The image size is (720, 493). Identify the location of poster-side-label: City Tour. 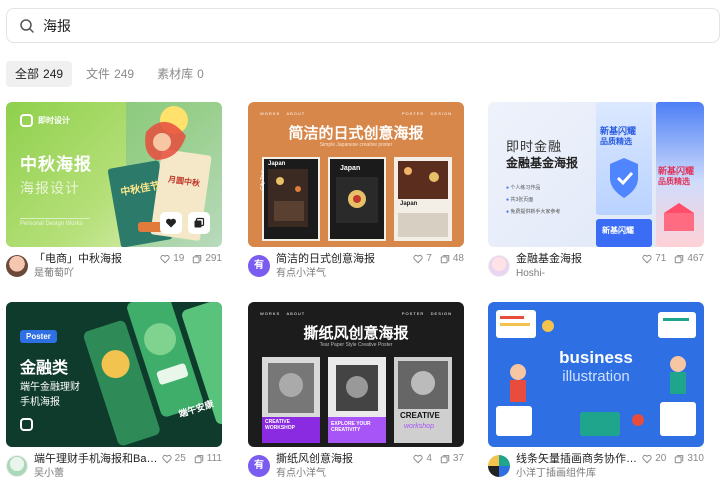
(263, 180).